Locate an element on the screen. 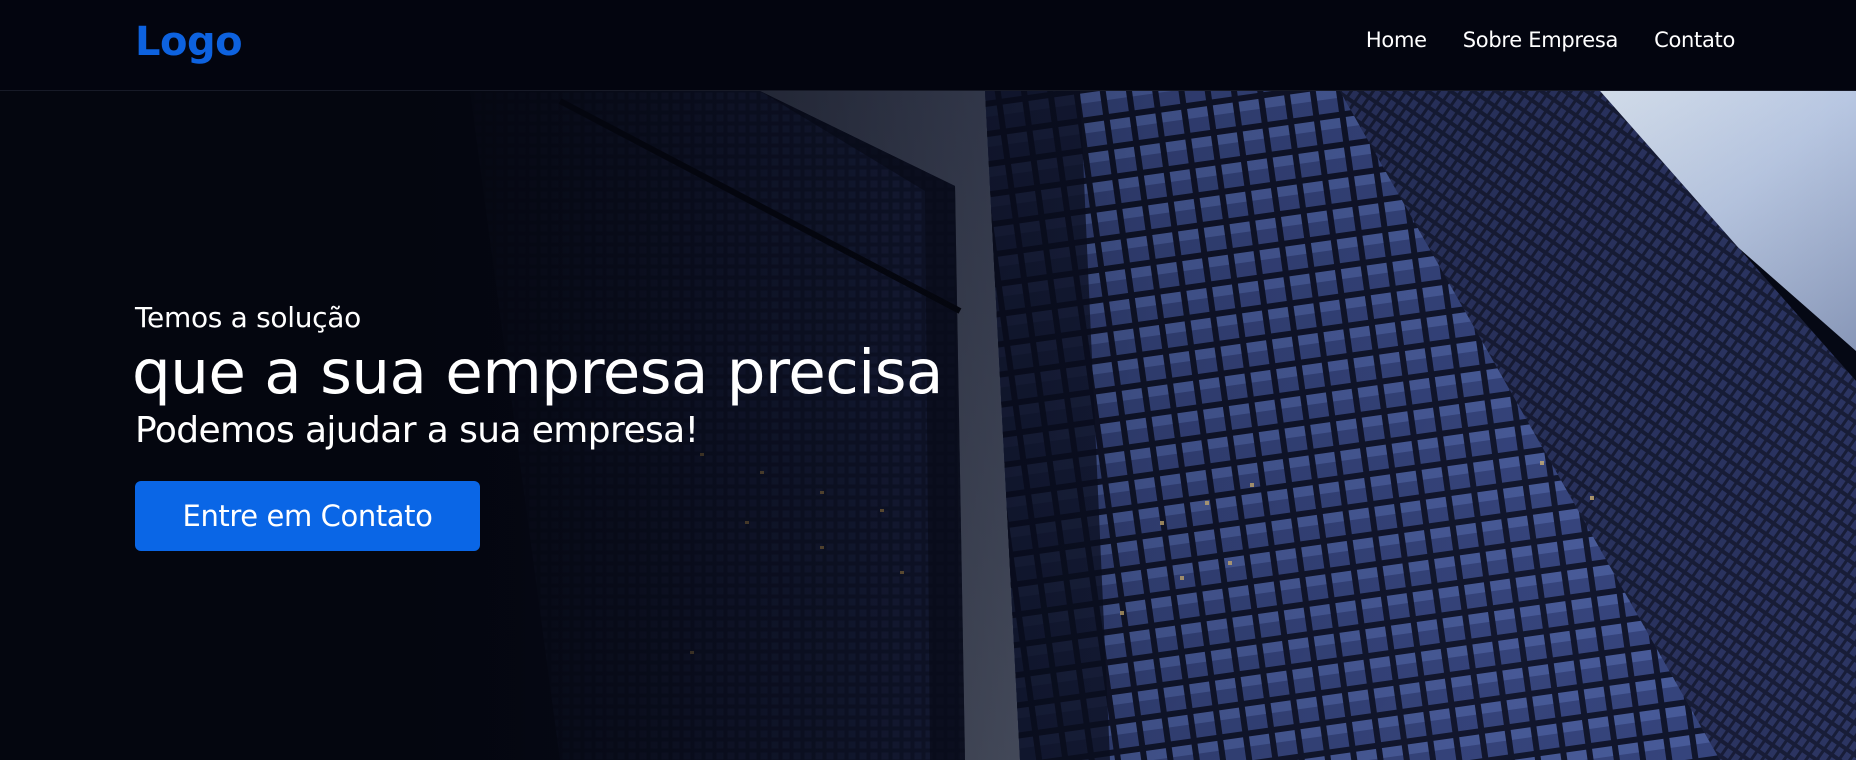 This screenshot has height=760, width=1856. hero-subtitle: Temos a solução is located at coordinates (248, 317).